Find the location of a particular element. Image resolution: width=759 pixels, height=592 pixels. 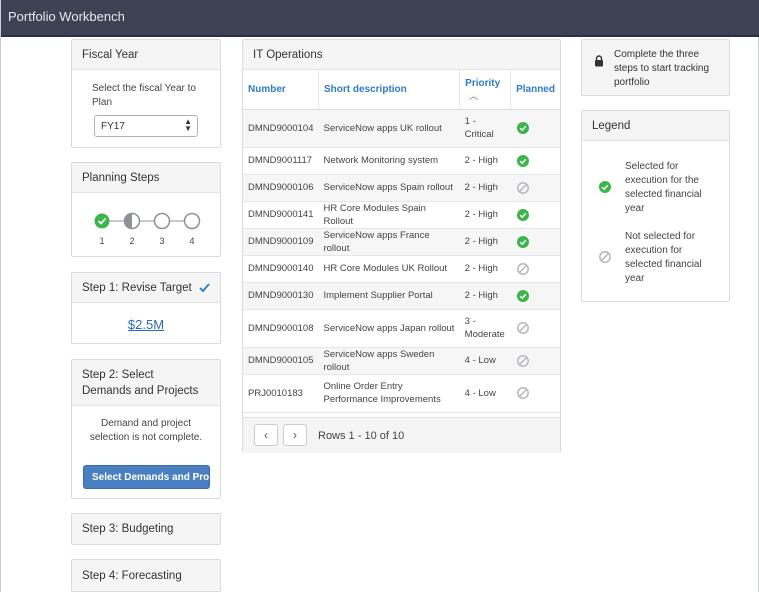

previous-page-button: ‹ is located at coordinates (266, 435).